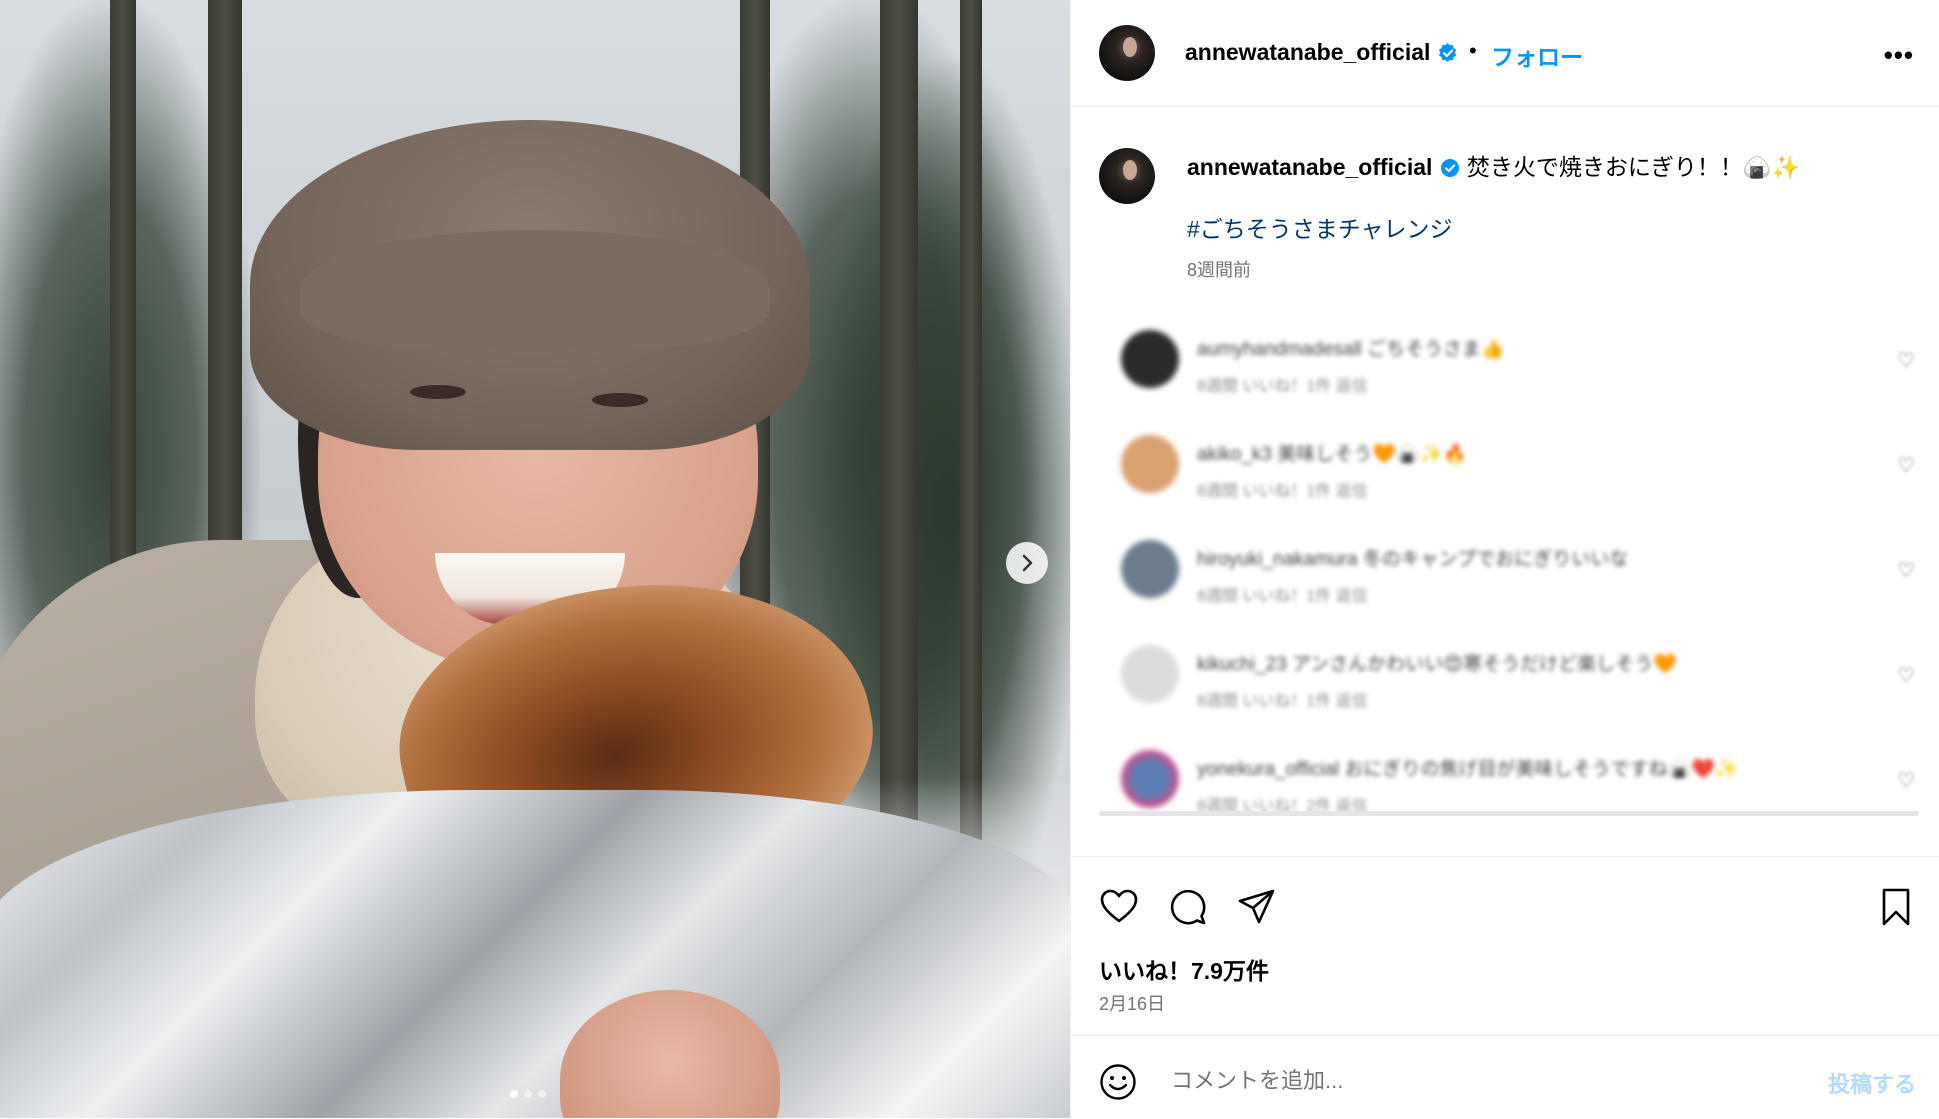 The height and width of the screenshot is (1119, 1939). I want to click on comment-meta: 8週間 いいね！2件 返信, so click(1282, 805).